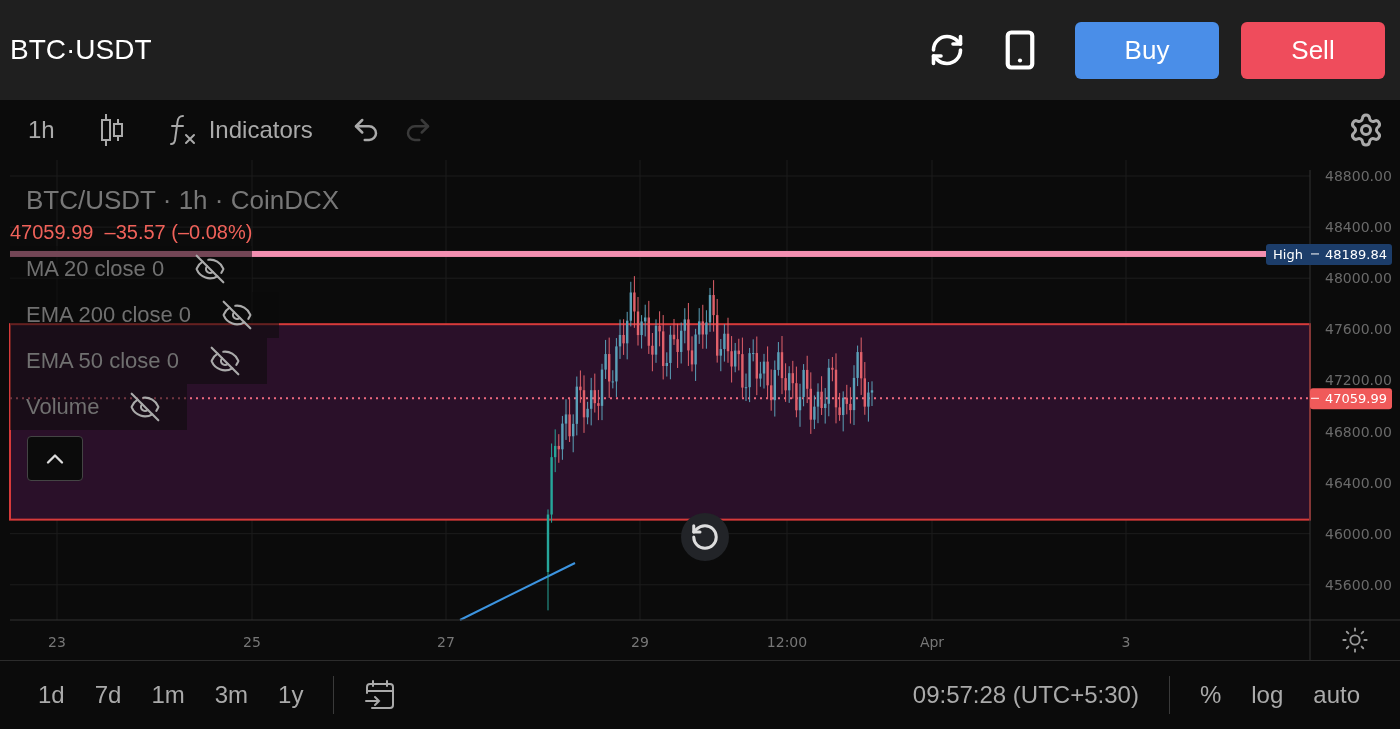 The width and height of the screenshot is (1400, 729). I want to click on refresh-icon, so click(947, 50).